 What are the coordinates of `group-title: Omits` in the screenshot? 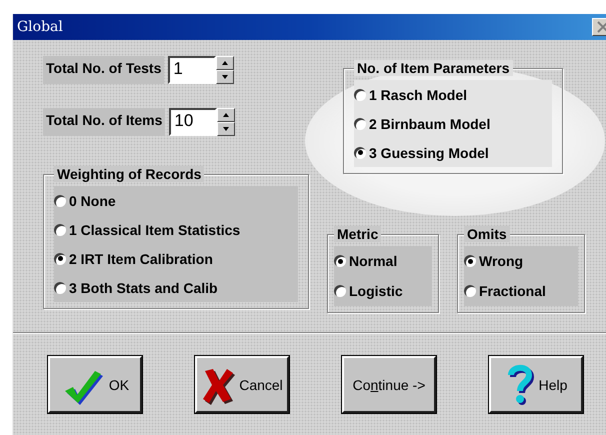 It's located at (487, 234).